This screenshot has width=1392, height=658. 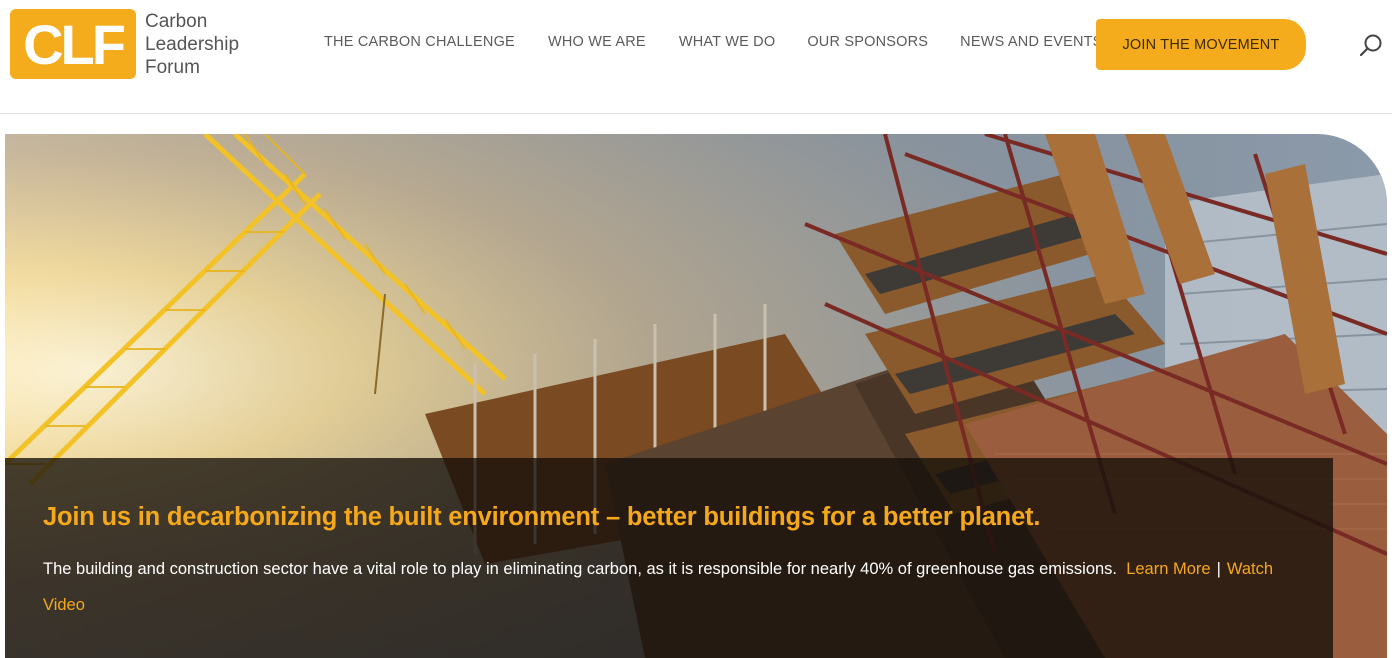 I want to click on logo-mark: CLF, so click(x=73, y=44).